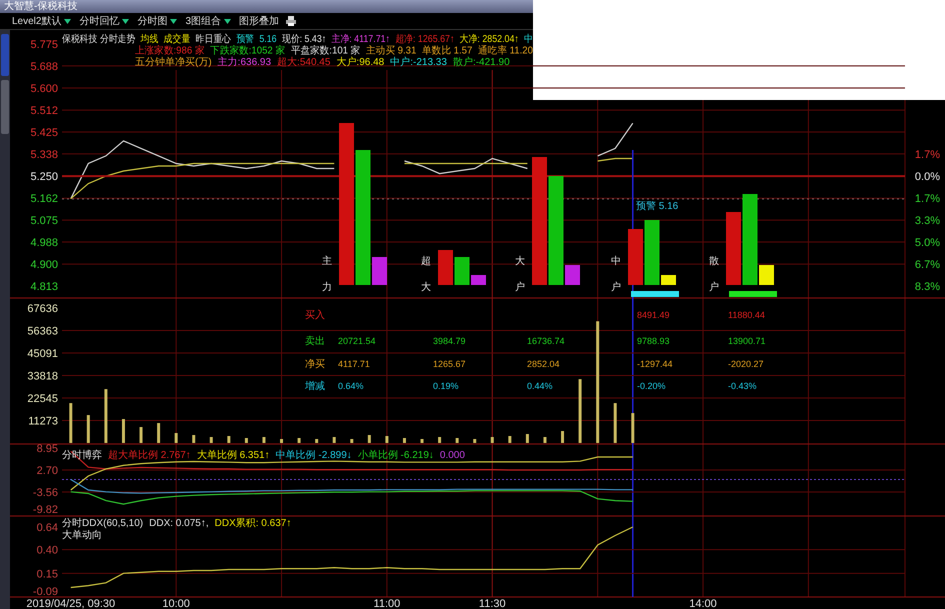 This screenshot has height=609, width=945. I want to click on change-label: 3.3%, so click(927, 221).